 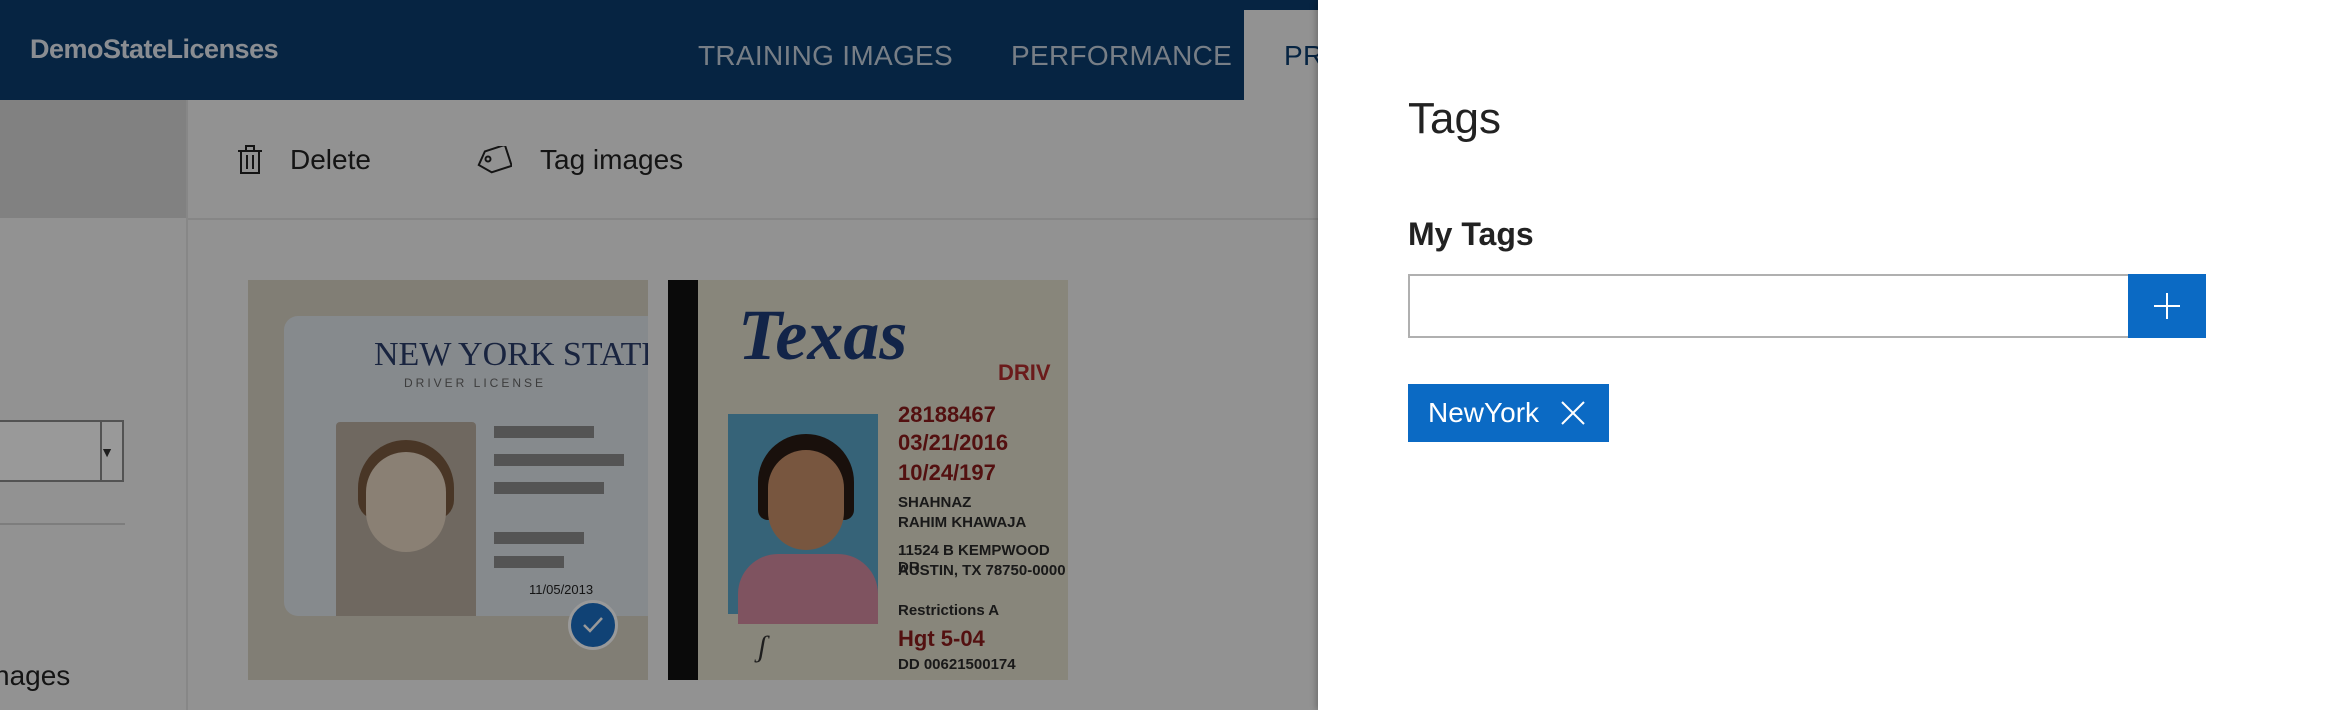 I want to click on plus-icon, so click(x=2167, y=306).